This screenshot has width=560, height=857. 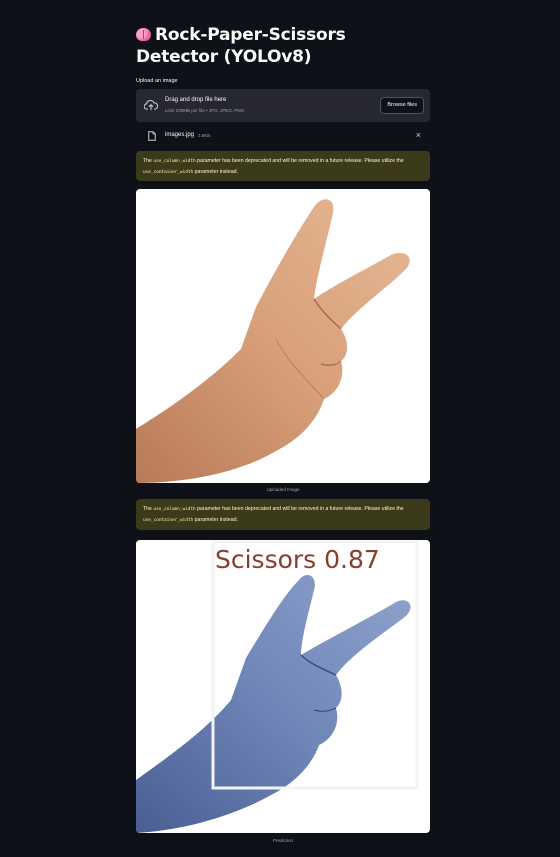 I want to click on file-name: images.jpg, so click(x=180, y=135).